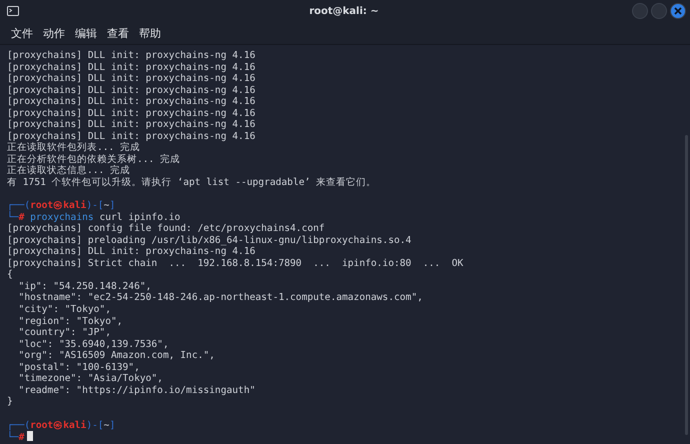 Image resolution: width=690 pixels, height=444 pixels. I want to click on terminal-output-line: 正在分析软件包的依赖关系树... 完成, so click(94, 159).